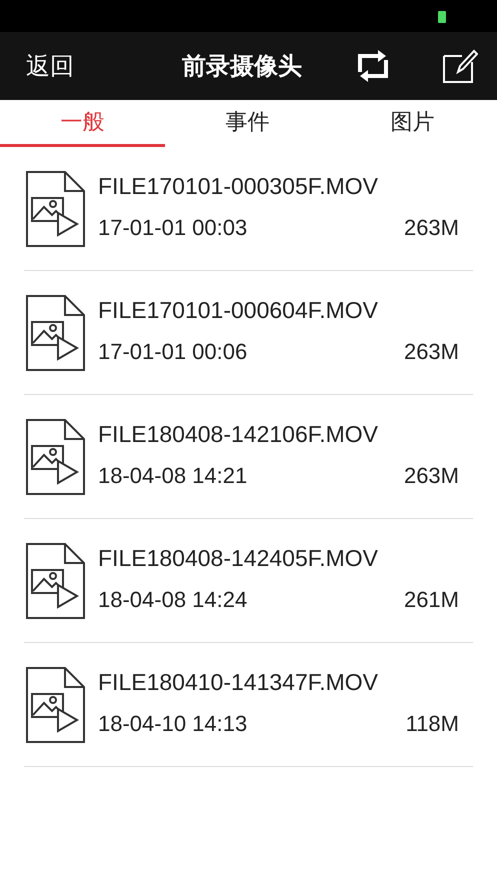 The width and height of the screenshot is (497, 883). I want to click on tab: 一般, so click(82, 123).